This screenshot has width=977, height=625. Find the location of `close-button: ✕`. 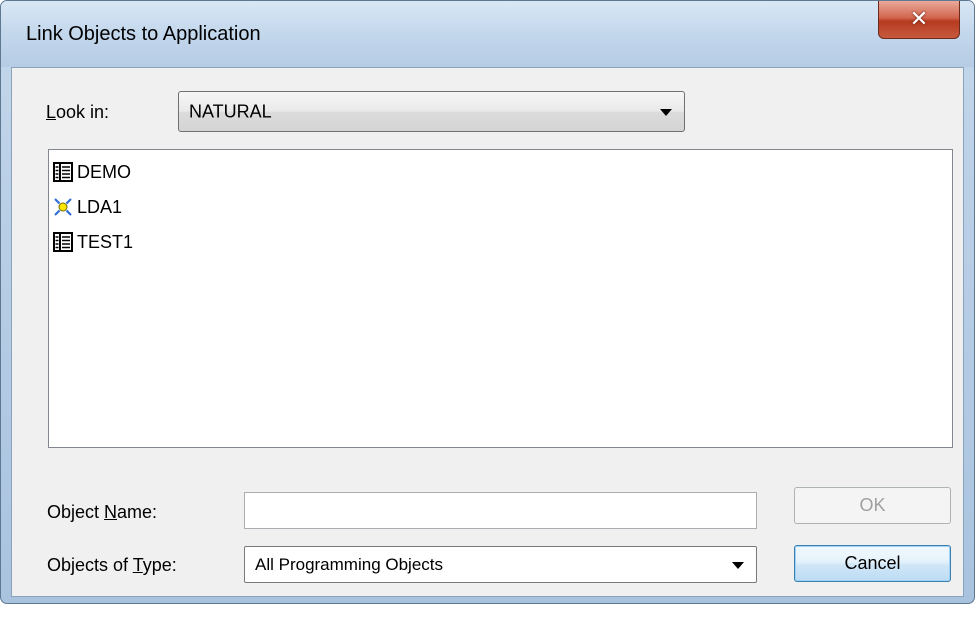

close-button: ✕ is located at coordinates (919, 20).